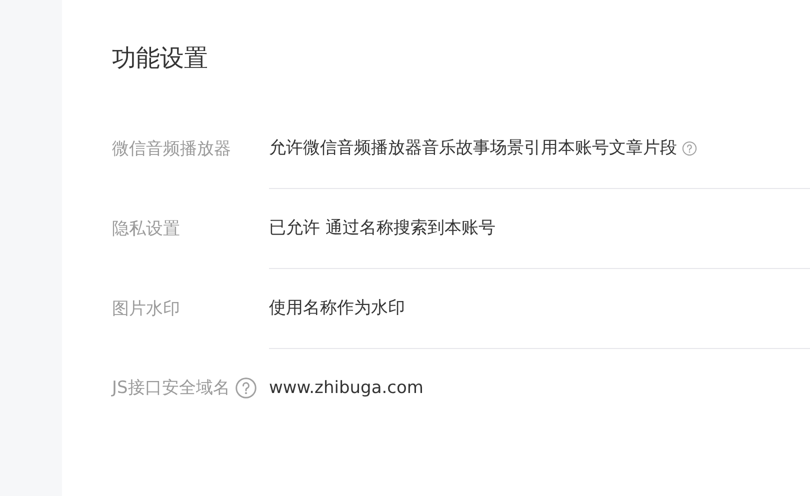  I want to click on setting-label: JS接口安全域名, so click(171, 388).